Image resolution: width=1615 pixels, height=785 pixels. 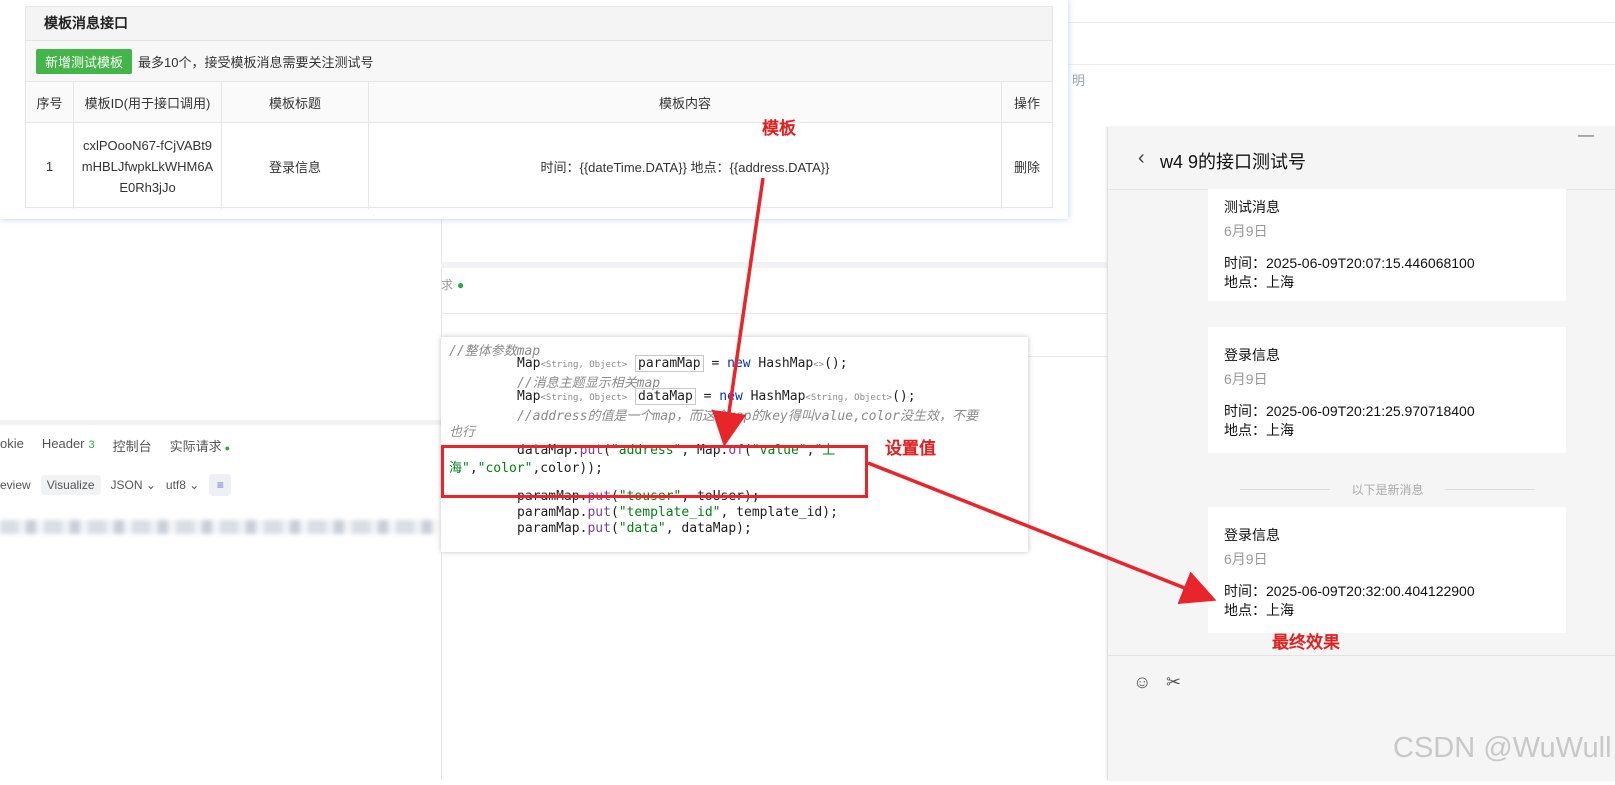 I want to click on tab-cookie: okie, so click(x=12, y=445).